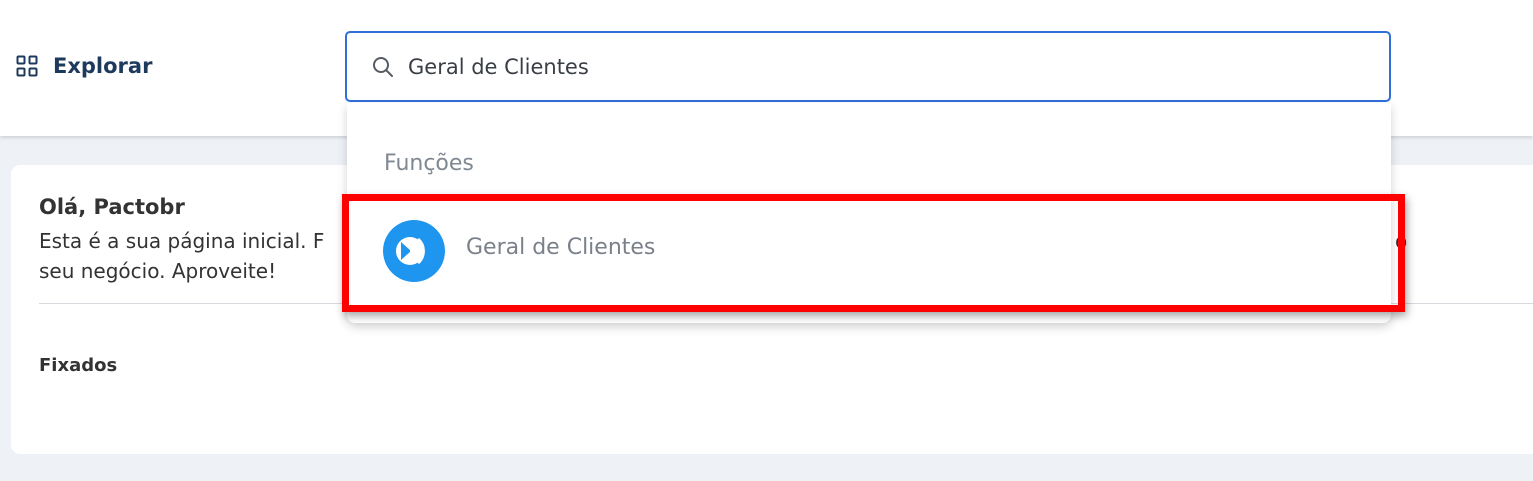 The height and width of the screenshot is (481, 1533). What do you see at coordinates (1401, 241) in the screenshot?
I see `intro-line-1-tail: o` at bounding box center [1401, 241].